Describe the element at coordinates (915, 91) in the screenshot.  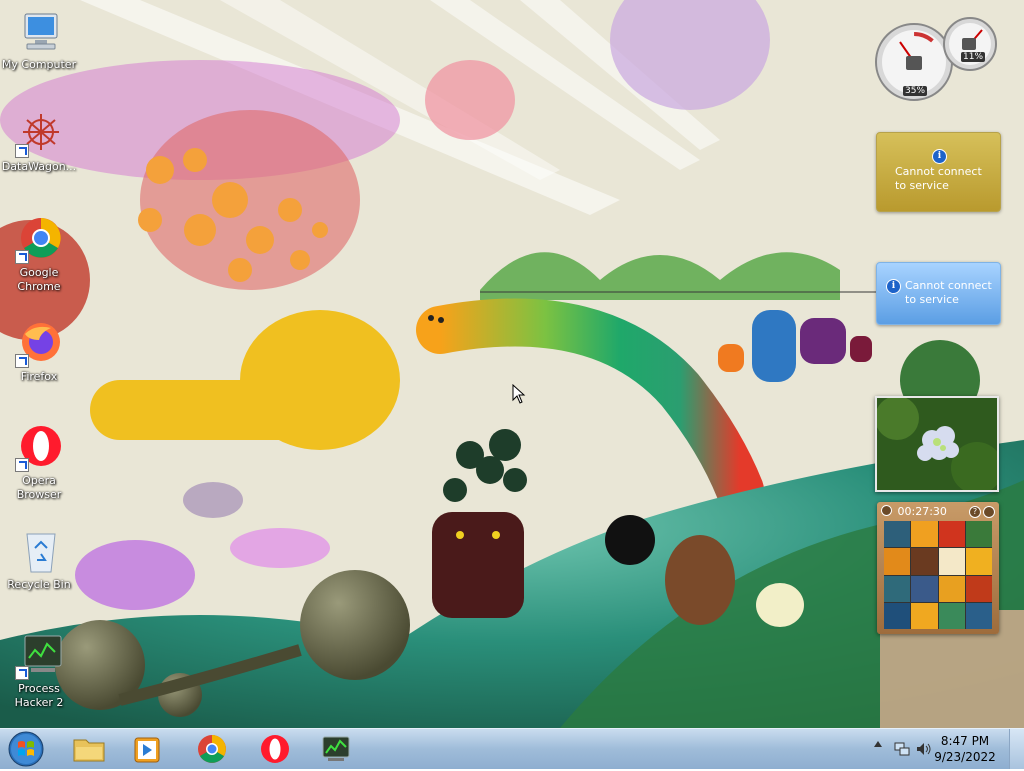
I see `cpu-usage-value: 35%` at that location.